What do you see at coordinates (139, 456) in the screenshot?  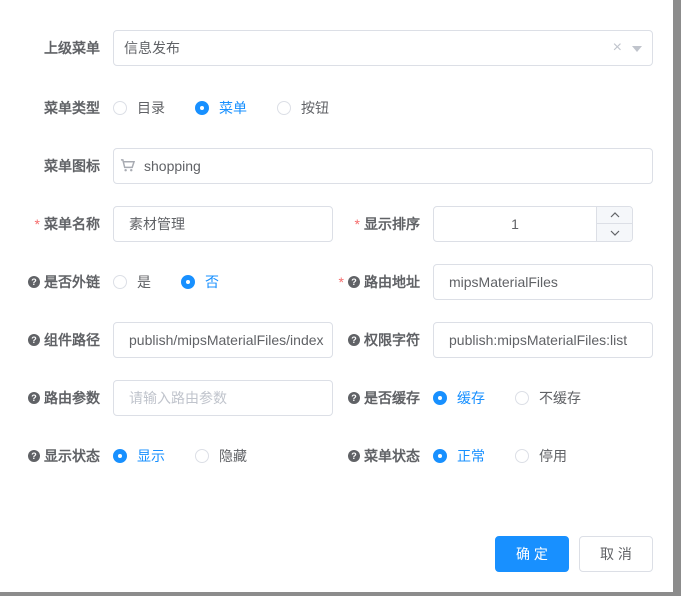 I see `visible-radio-show: 显示` at bounding box center [139, 456].